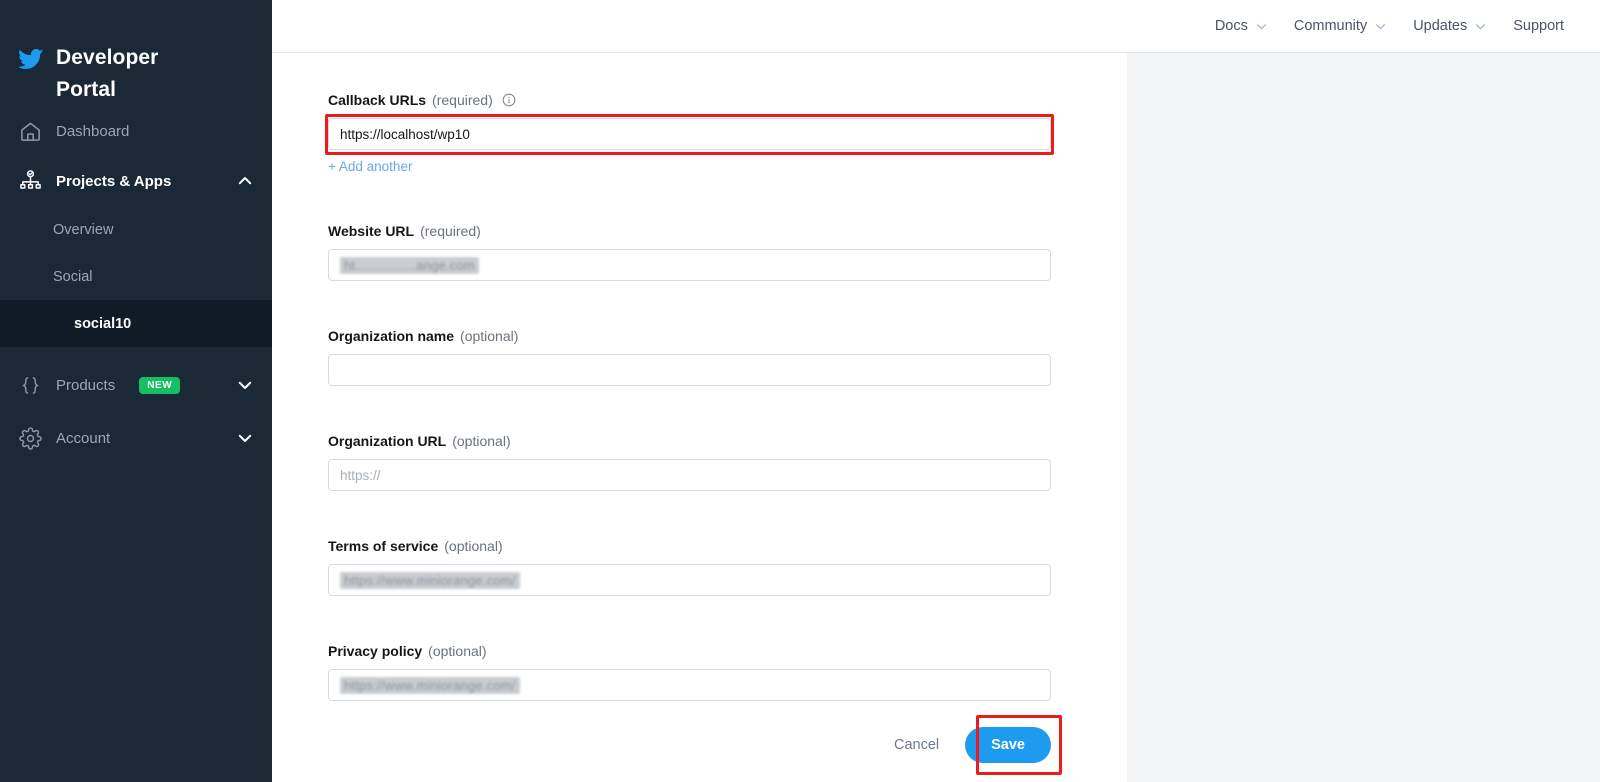 This screenshot has height=782, width=1600. I want to click on topnav-item-docs: Docs, so click(1241, 26).